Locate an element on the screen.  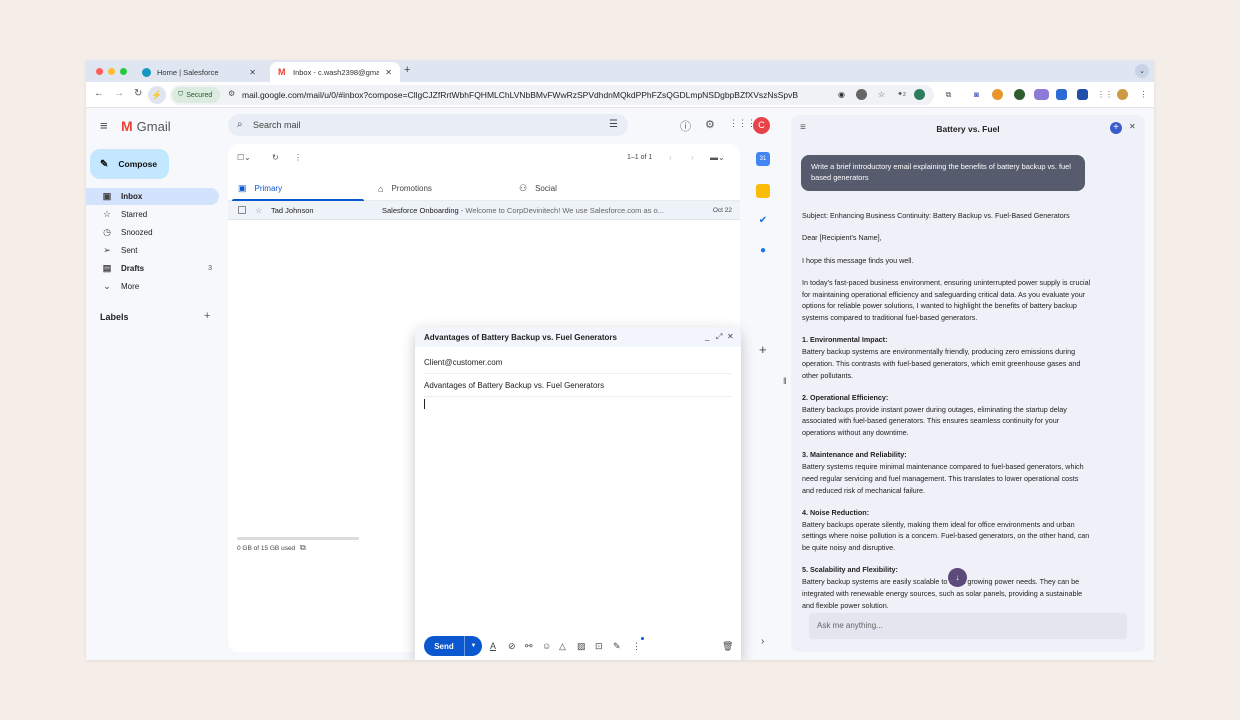
tab-social: ⚇ Social is located at coordinates (538, 188).